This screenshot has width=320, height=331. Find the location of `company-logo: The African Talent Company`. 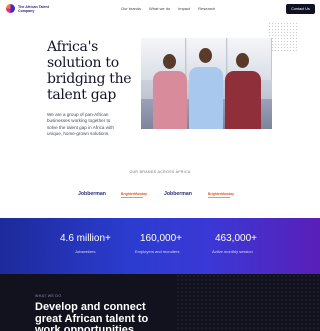

company-logo: The African Talent Company is located at coordinates (32, 8).